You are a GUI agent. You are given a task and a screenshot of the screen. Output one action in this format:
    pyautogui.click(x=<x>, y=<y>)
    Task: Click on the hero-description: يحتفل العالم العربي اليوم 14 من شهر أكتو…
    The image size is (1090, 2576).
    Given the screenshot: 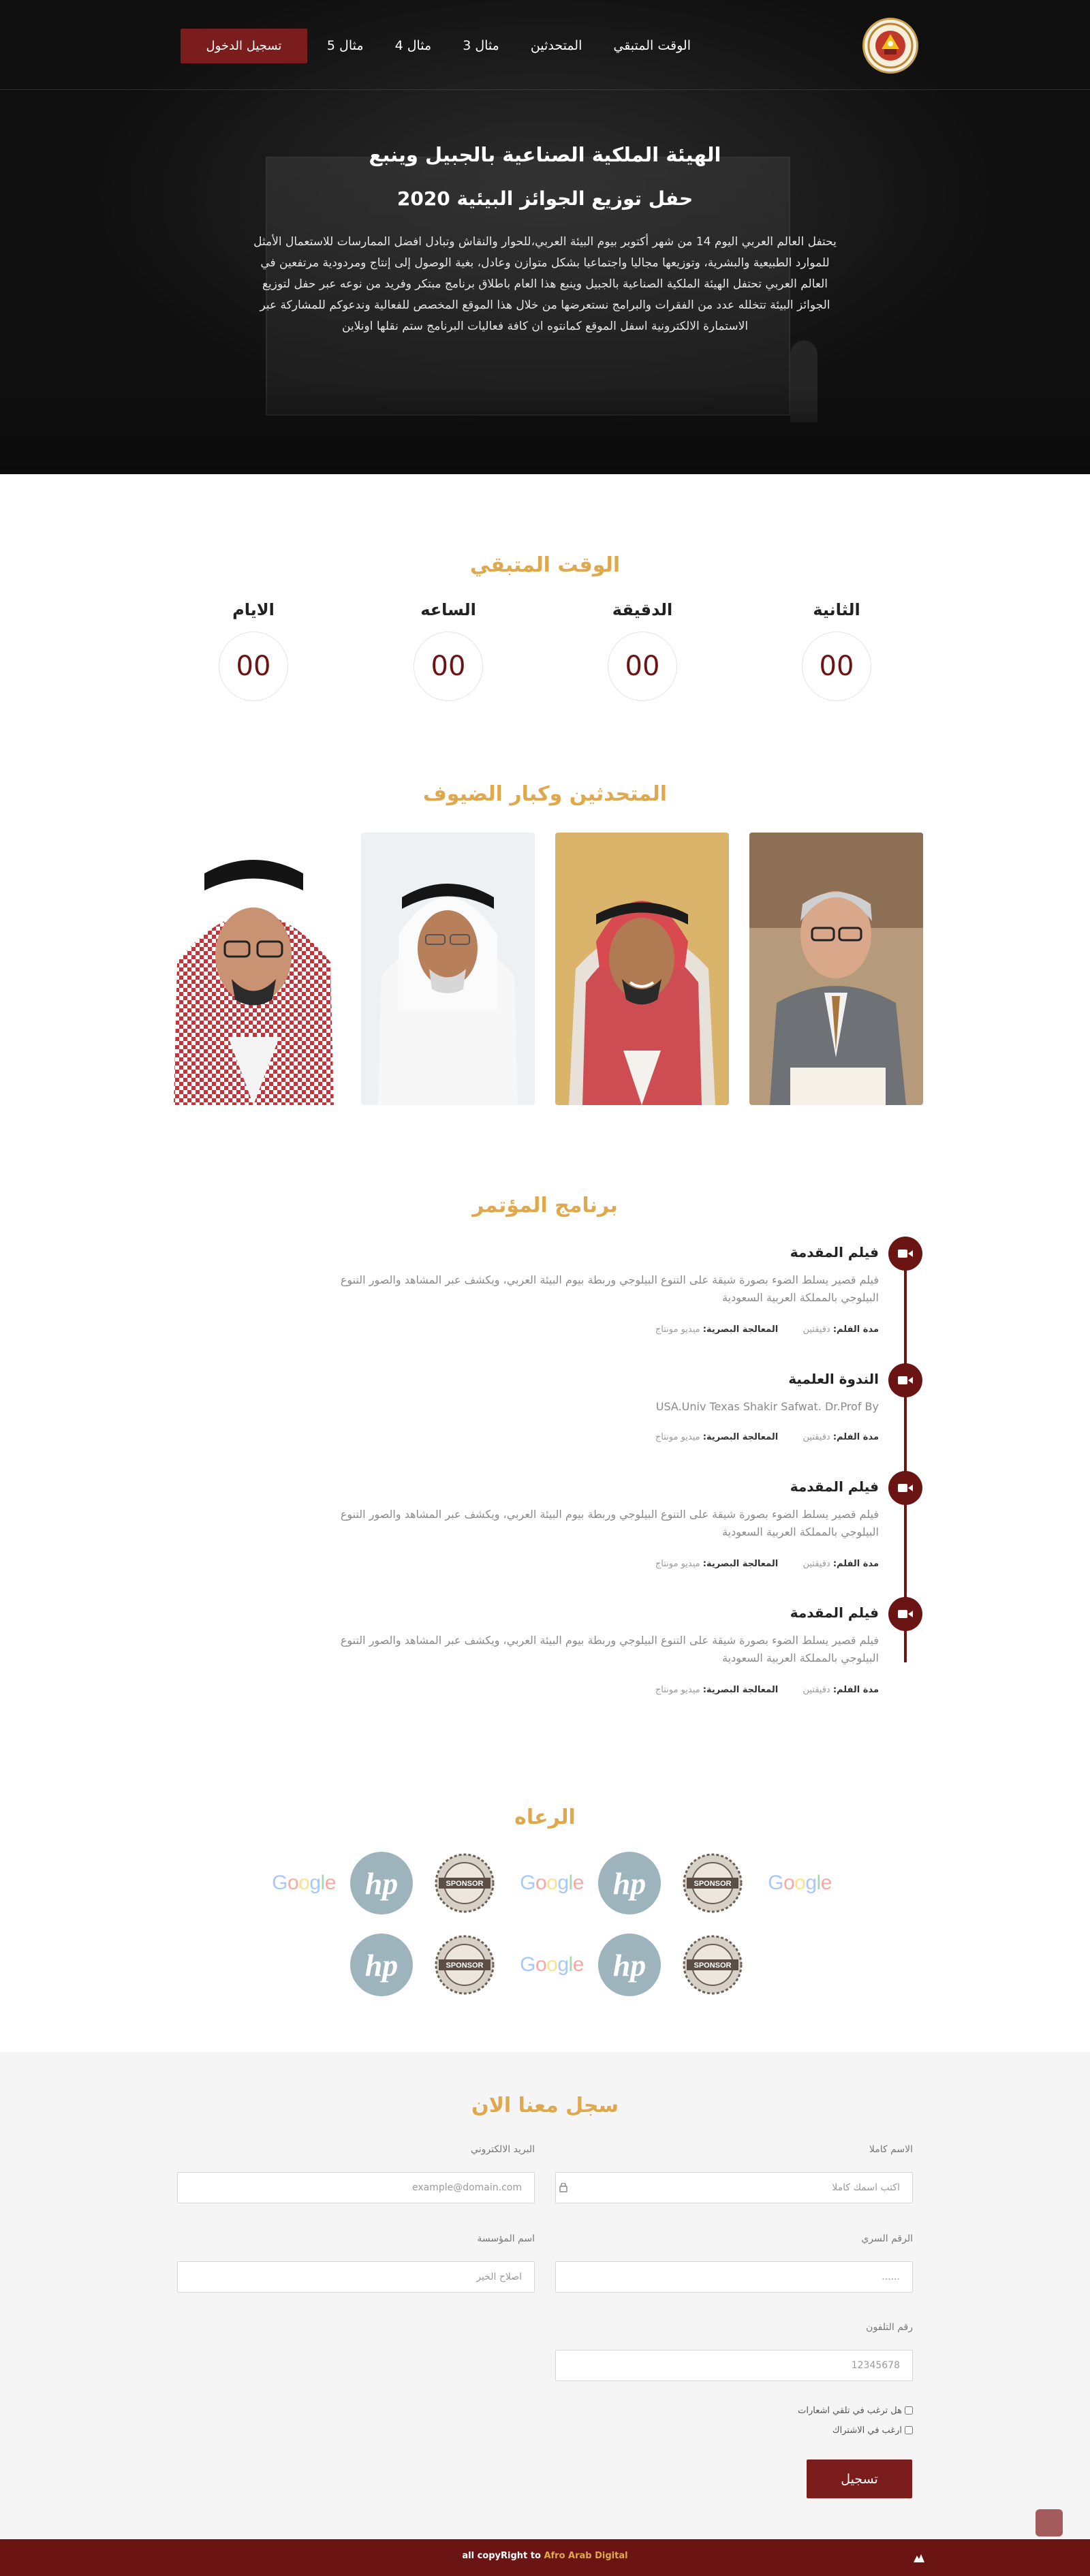 What is the action you would take?
    pyautogui.click(x=545, y=284)
    